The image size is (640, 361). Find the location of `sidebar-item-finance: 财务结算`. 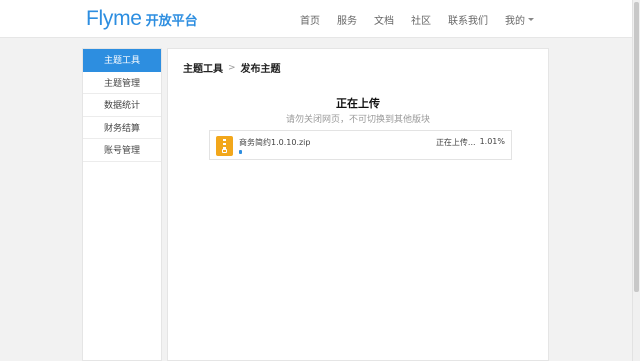

sidebar-item-finance: 财务结算 is located at coordinates (122, 128).